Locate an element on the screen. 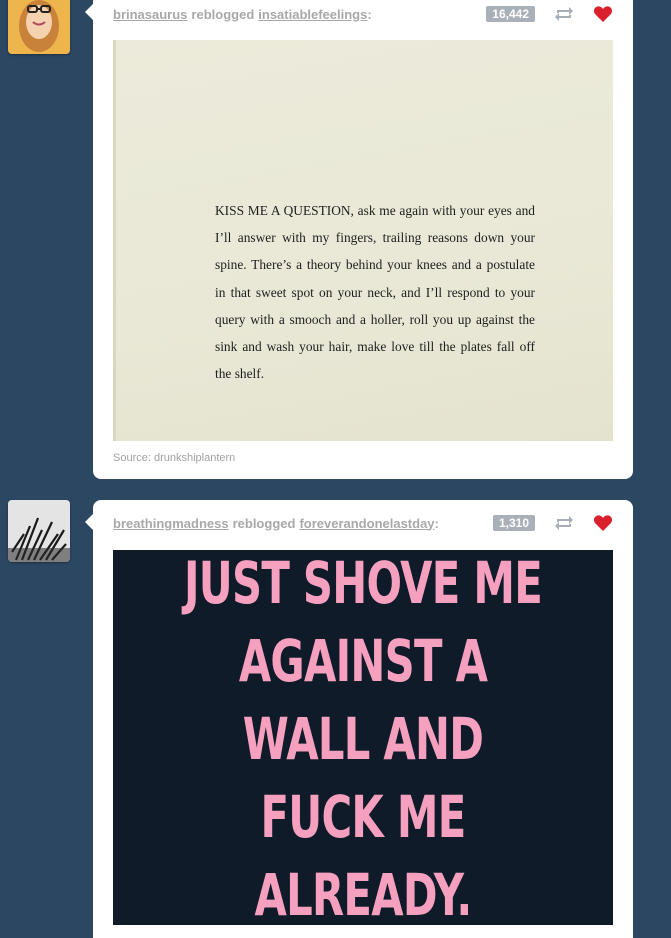 The width and height of the screenshot is (671, 938). page-edge is located at coordinates (114, 240).